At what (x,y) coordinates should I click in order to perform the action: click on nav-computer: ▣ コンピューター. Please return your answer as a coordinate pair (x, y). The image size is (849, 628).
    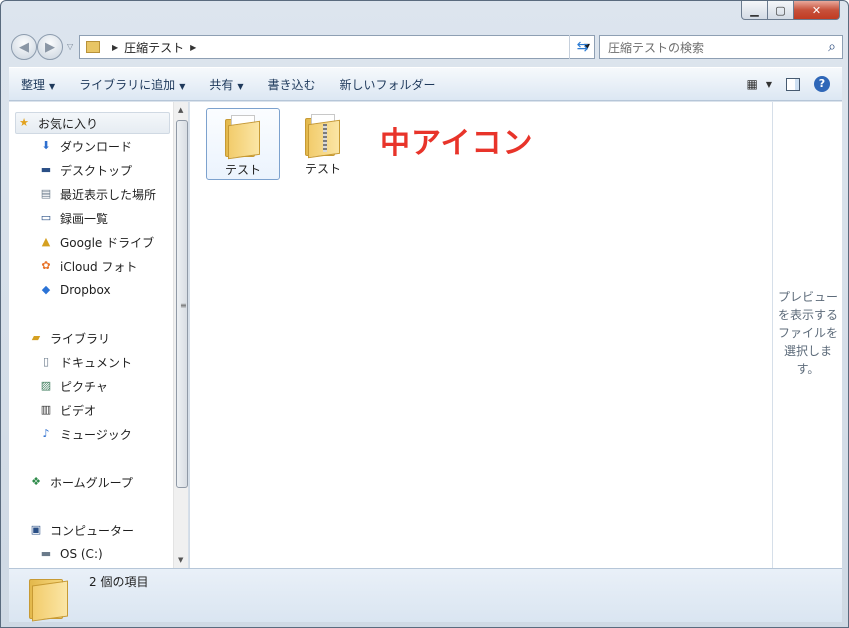
    Looking at the image, I should click on (81, 530).